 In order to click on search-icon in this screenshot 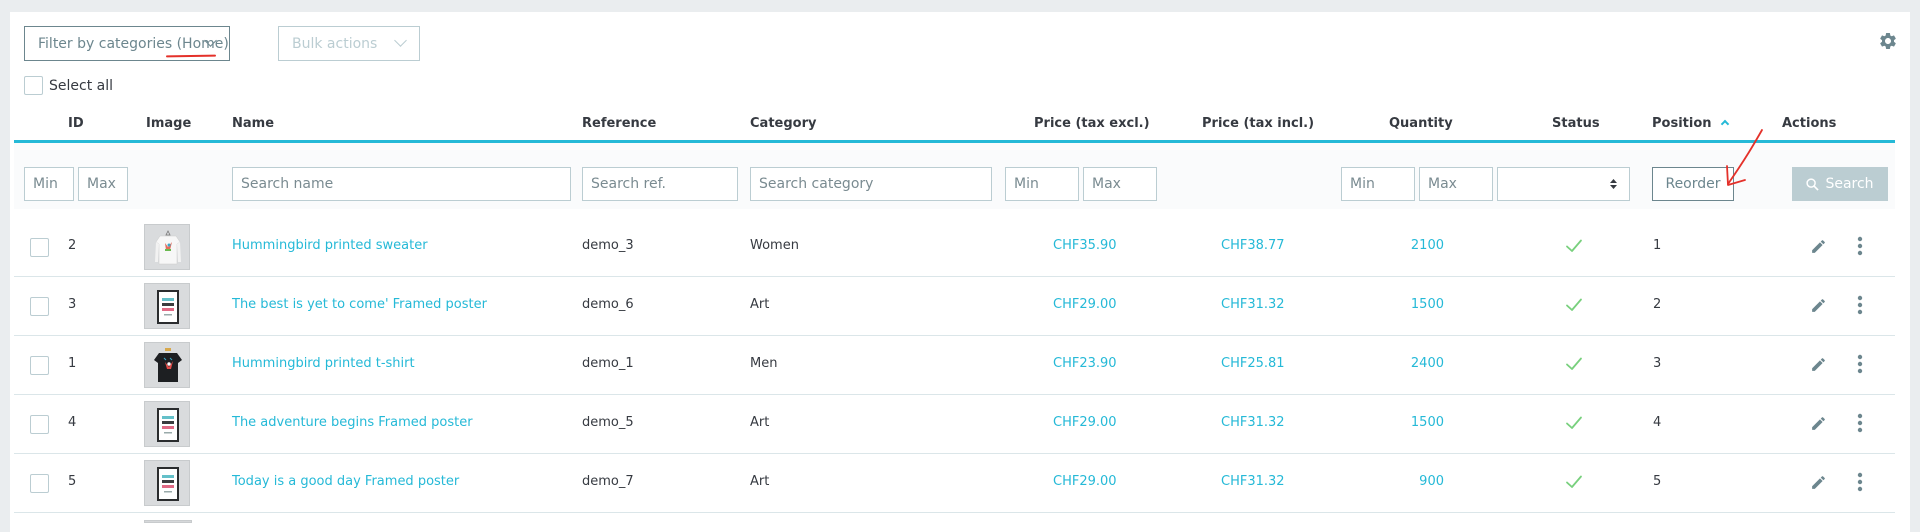, I will do `click(1813, 184)`.